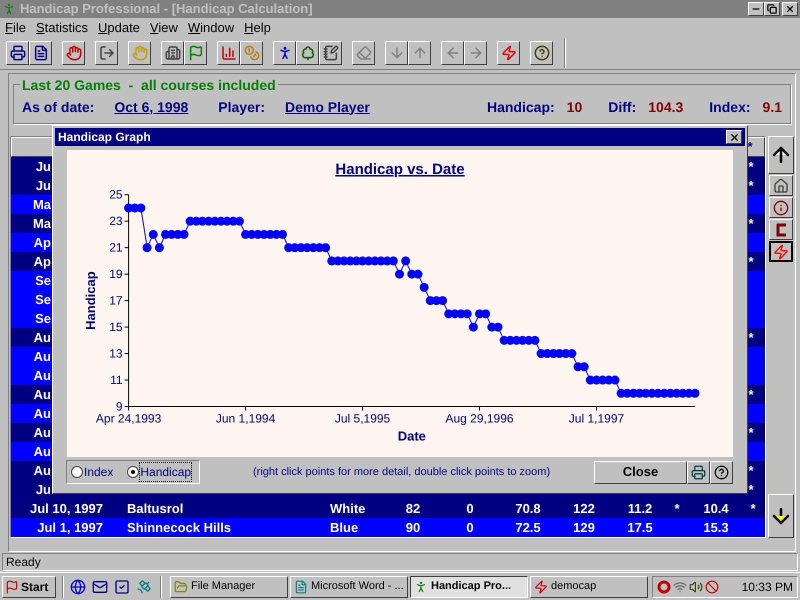 This screenshot has width=800, height=600. I want to click on taskbar-button: File Manager, so click(229, 587).